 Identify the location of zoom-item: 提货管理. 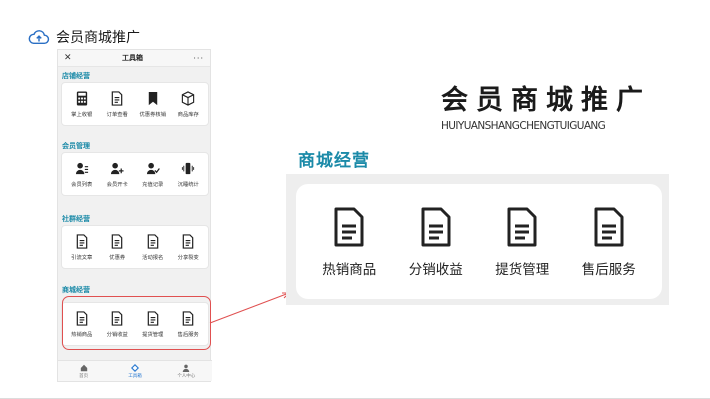
(522, 242).